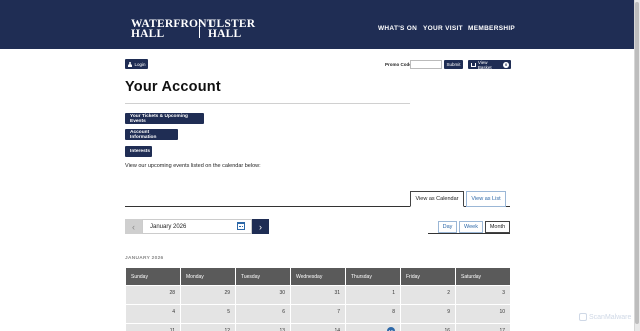 The image size is (640, 331). What do you see at coordinates (164, 118) in the screenshot?
I see `tickets-events-button: Your Tickets & Upcoming Events` at bounding box center [164, 118].